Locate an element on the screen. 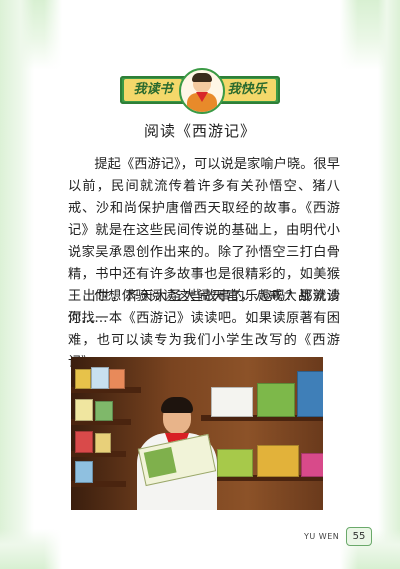  article-title: 阅读《西游记》 is located at coordinates (199, 131).